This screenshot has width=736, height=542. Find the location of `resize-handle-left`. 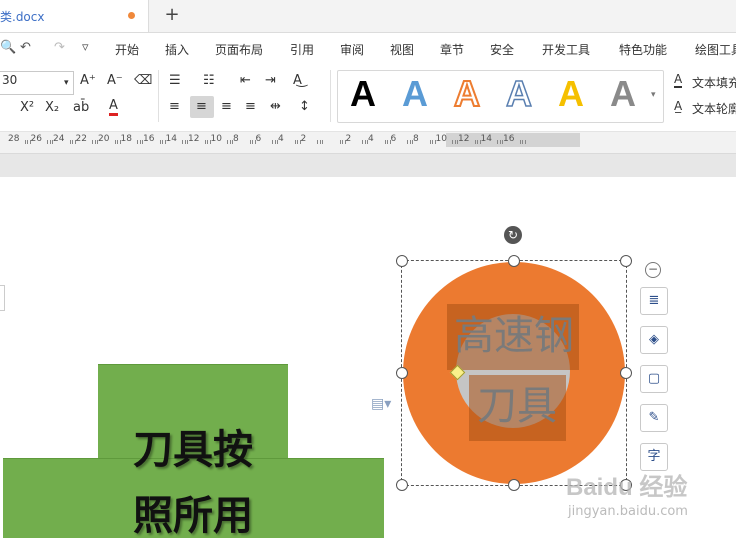

resize-handle-left is located at coordinates (402, 373).